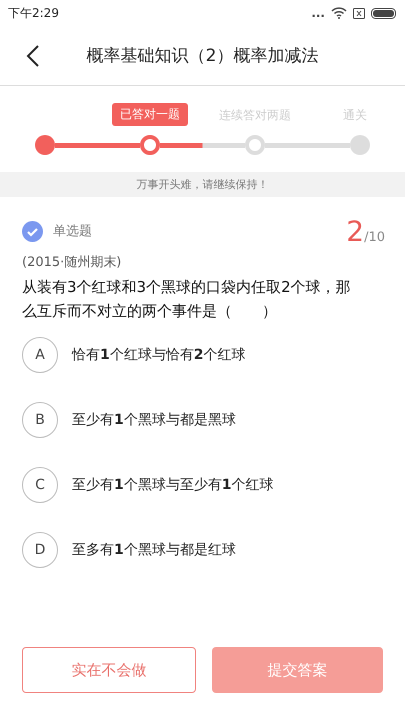 The image size is (405, 720). What do you see at coordinates (365, 231) in the screenshot?
I see `question-counter: 2/10` at bounding box center [365, 231].